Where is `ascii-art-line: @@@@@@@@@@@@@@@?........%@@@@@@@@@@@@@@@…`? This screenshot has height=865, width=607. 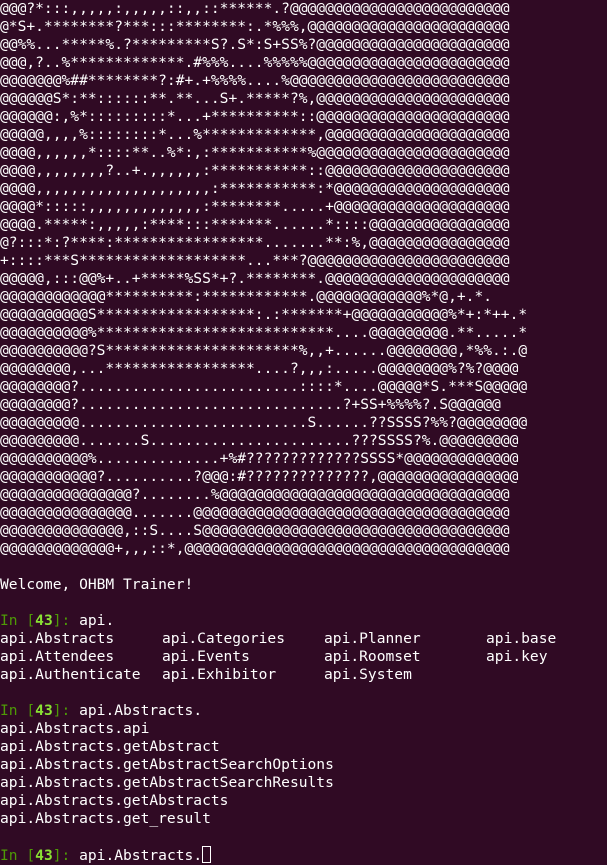 ascii-art-line: @@@@@@@@@@@@@@@?........%@@@@@@@@@@@@@@@… is located at coordinates (255, 494).